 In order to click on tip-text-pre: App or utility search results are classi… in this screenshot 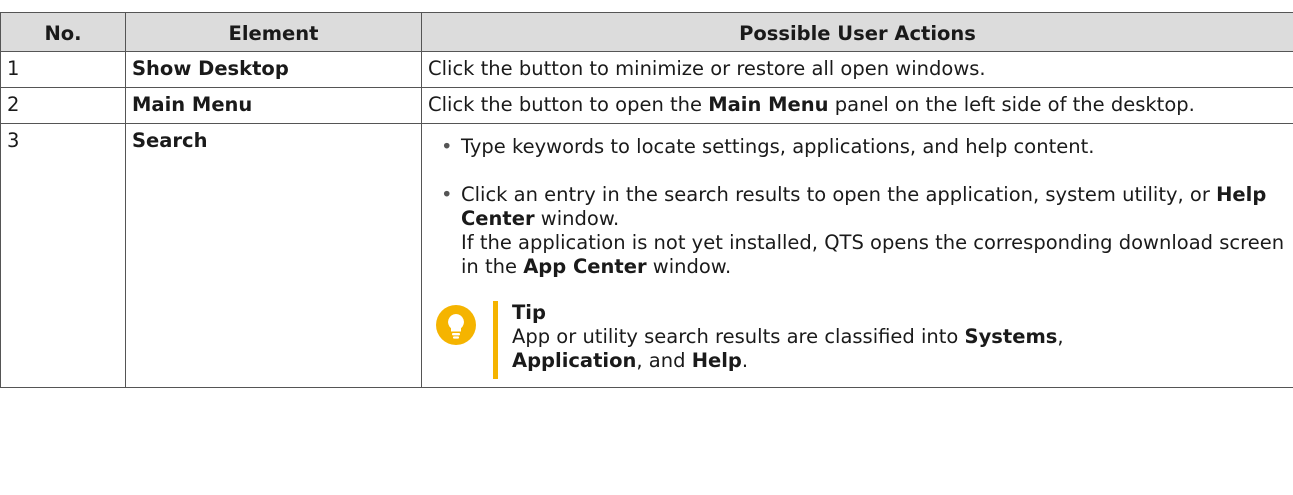, I will do `click(738, 336)`.